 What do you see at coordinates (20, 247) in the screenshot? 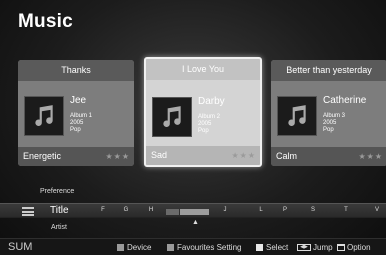
I see `source-label: SUM` at bounding box center [20, 247].